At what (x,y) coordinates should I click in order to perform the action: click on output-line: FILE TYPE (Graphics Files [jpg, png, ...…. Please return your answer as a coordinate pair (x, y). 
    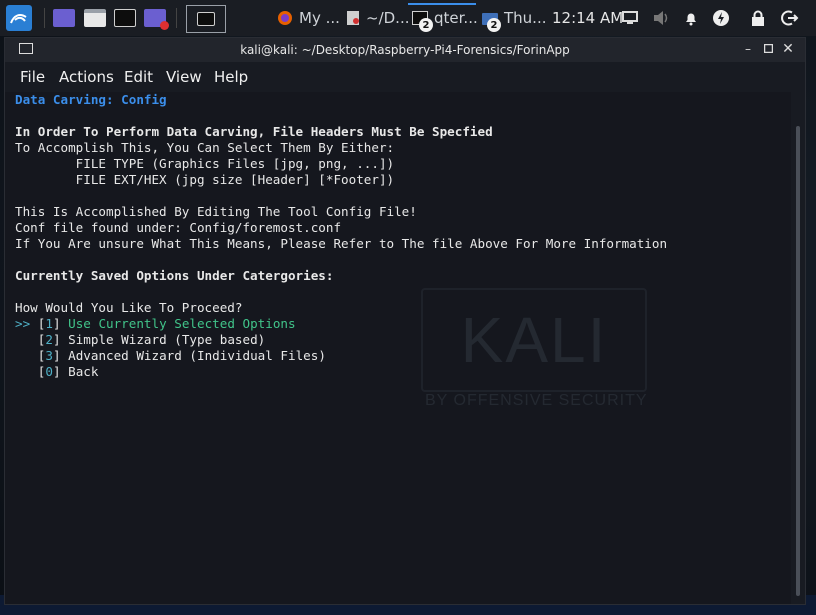
    Looking at the image, I should click on (205, 163).